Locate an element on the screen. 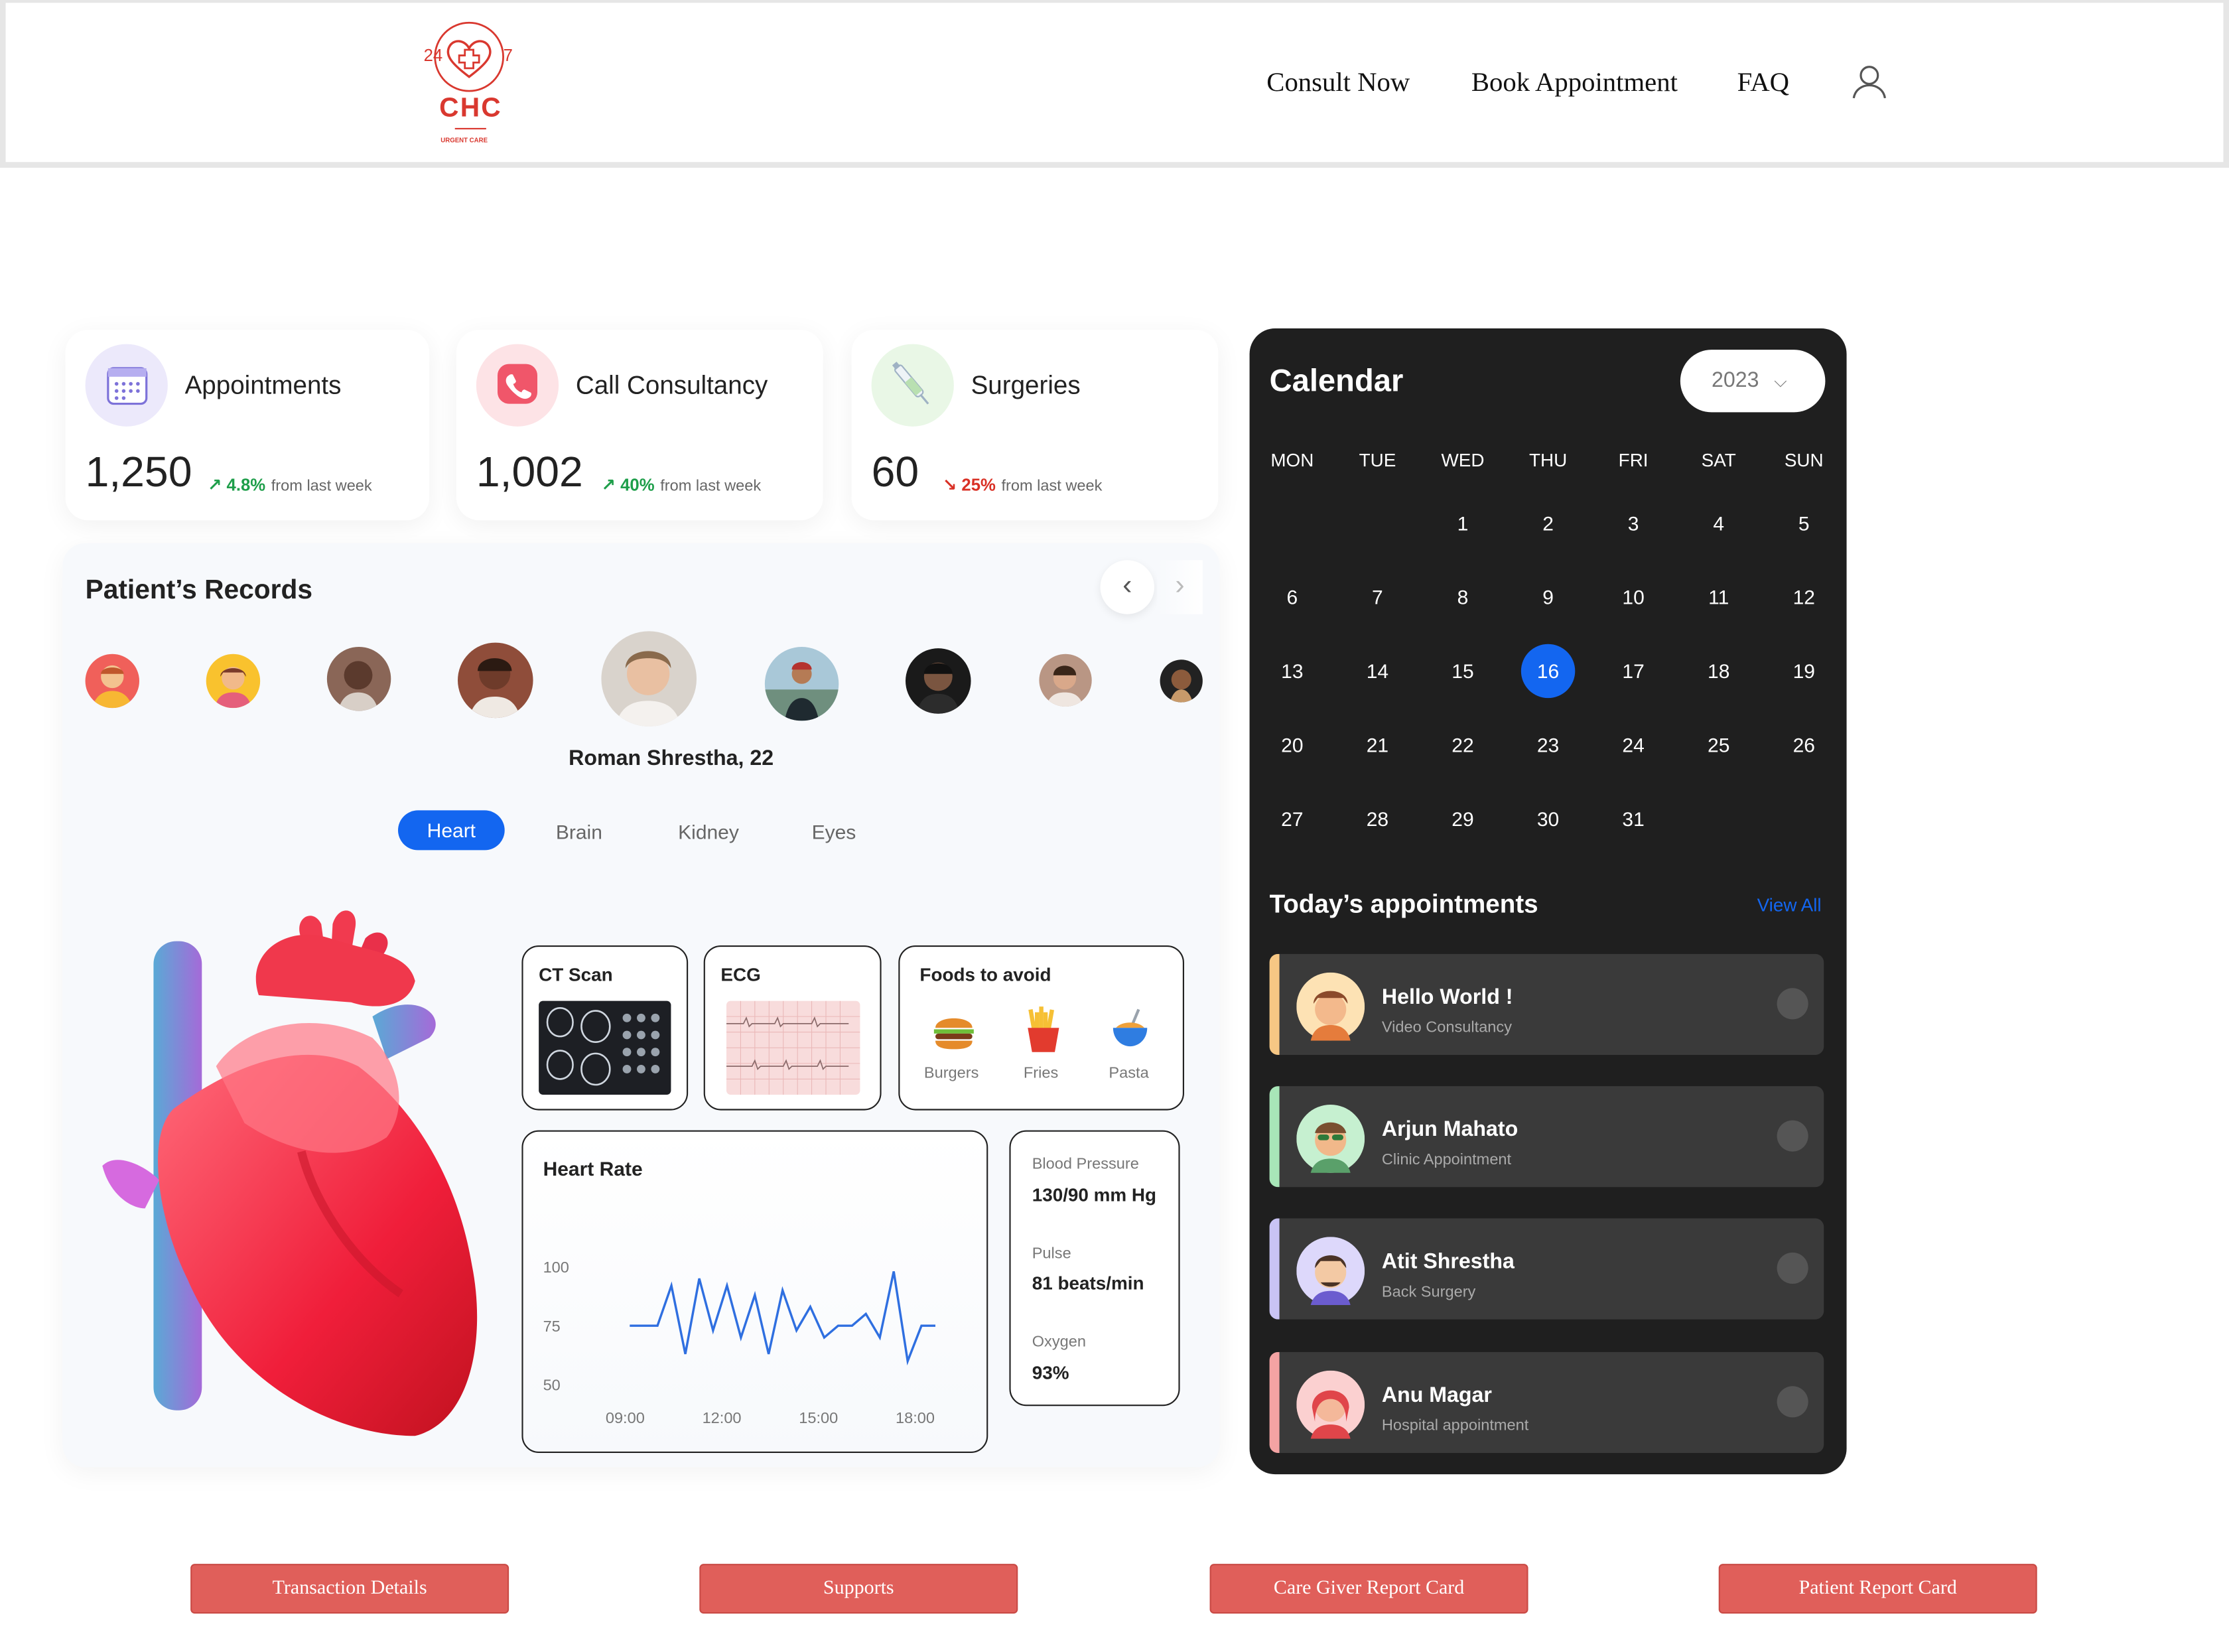  calendar-day: 9 is located at coordinates (1548, 597).